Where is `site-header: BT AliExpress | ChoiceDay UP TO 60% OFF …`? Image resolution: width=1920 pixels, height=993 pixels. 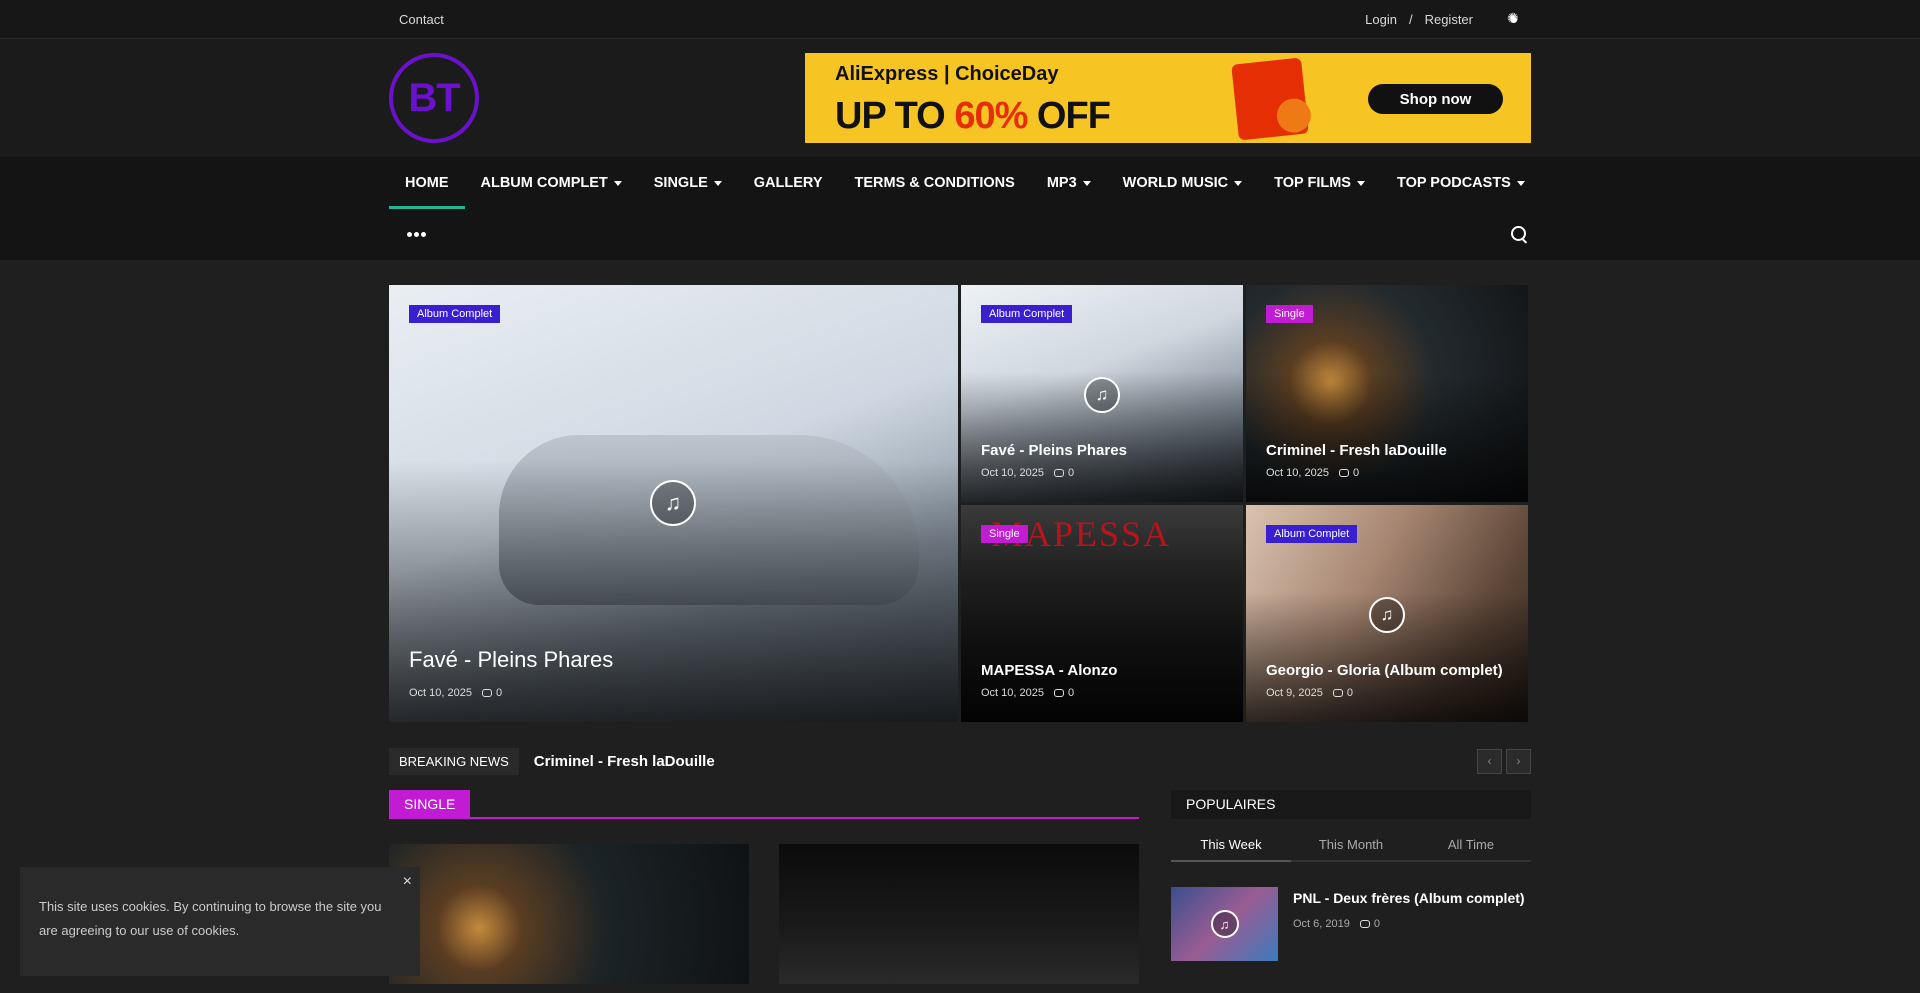 site-header: BT AliExpress | ChoiceDay UP TO 60% OFF … is located at coordinates (960, 98).